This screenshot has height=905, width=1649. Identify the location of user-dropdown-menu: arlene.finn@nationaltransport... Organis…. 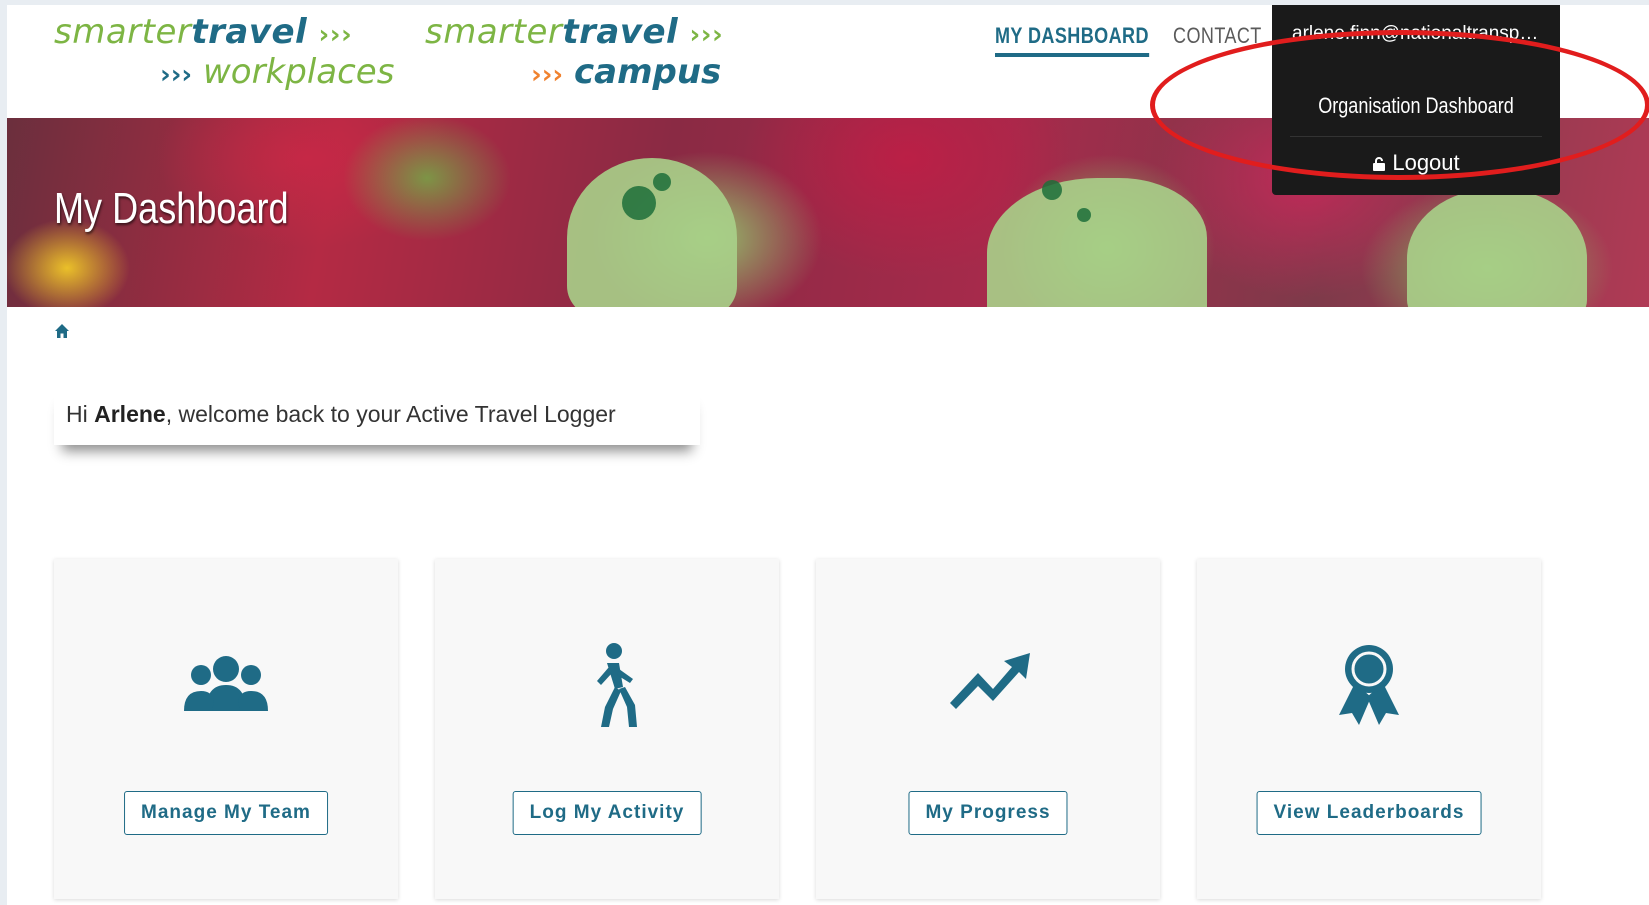
(1416, 100).